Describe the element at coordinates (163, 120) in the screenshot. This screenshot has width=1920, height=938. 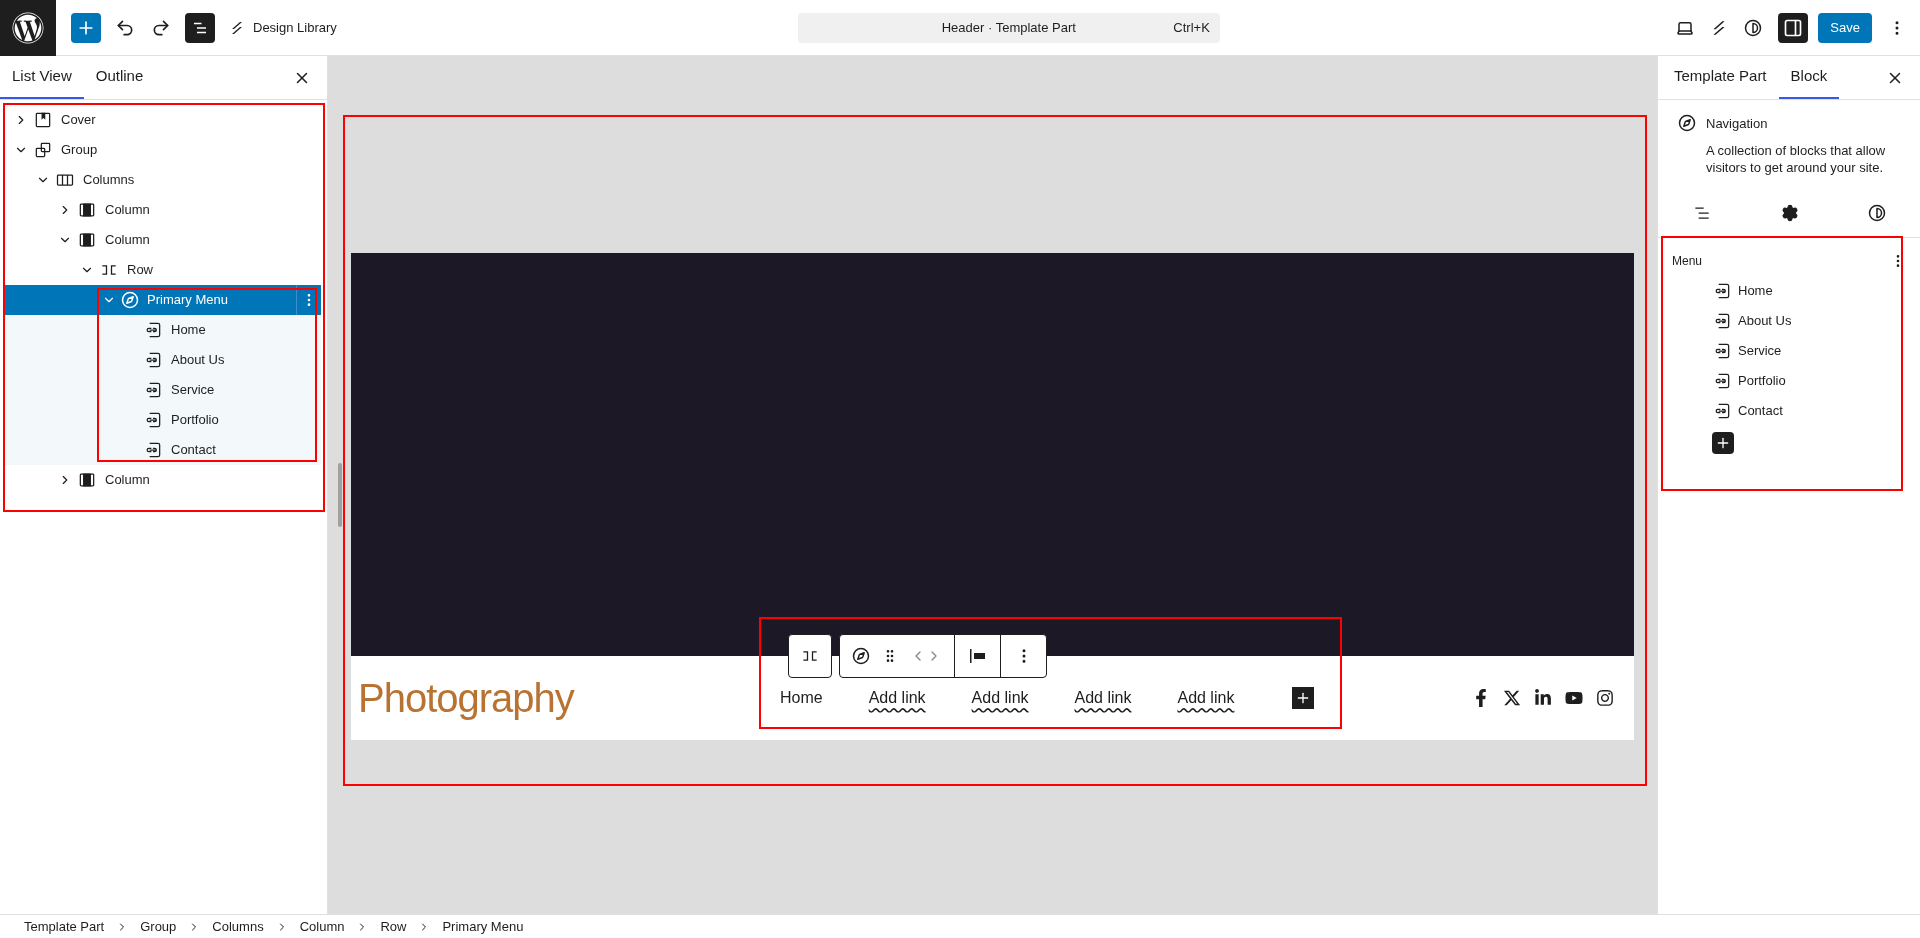
I see `tree-item: Cover` at that location.